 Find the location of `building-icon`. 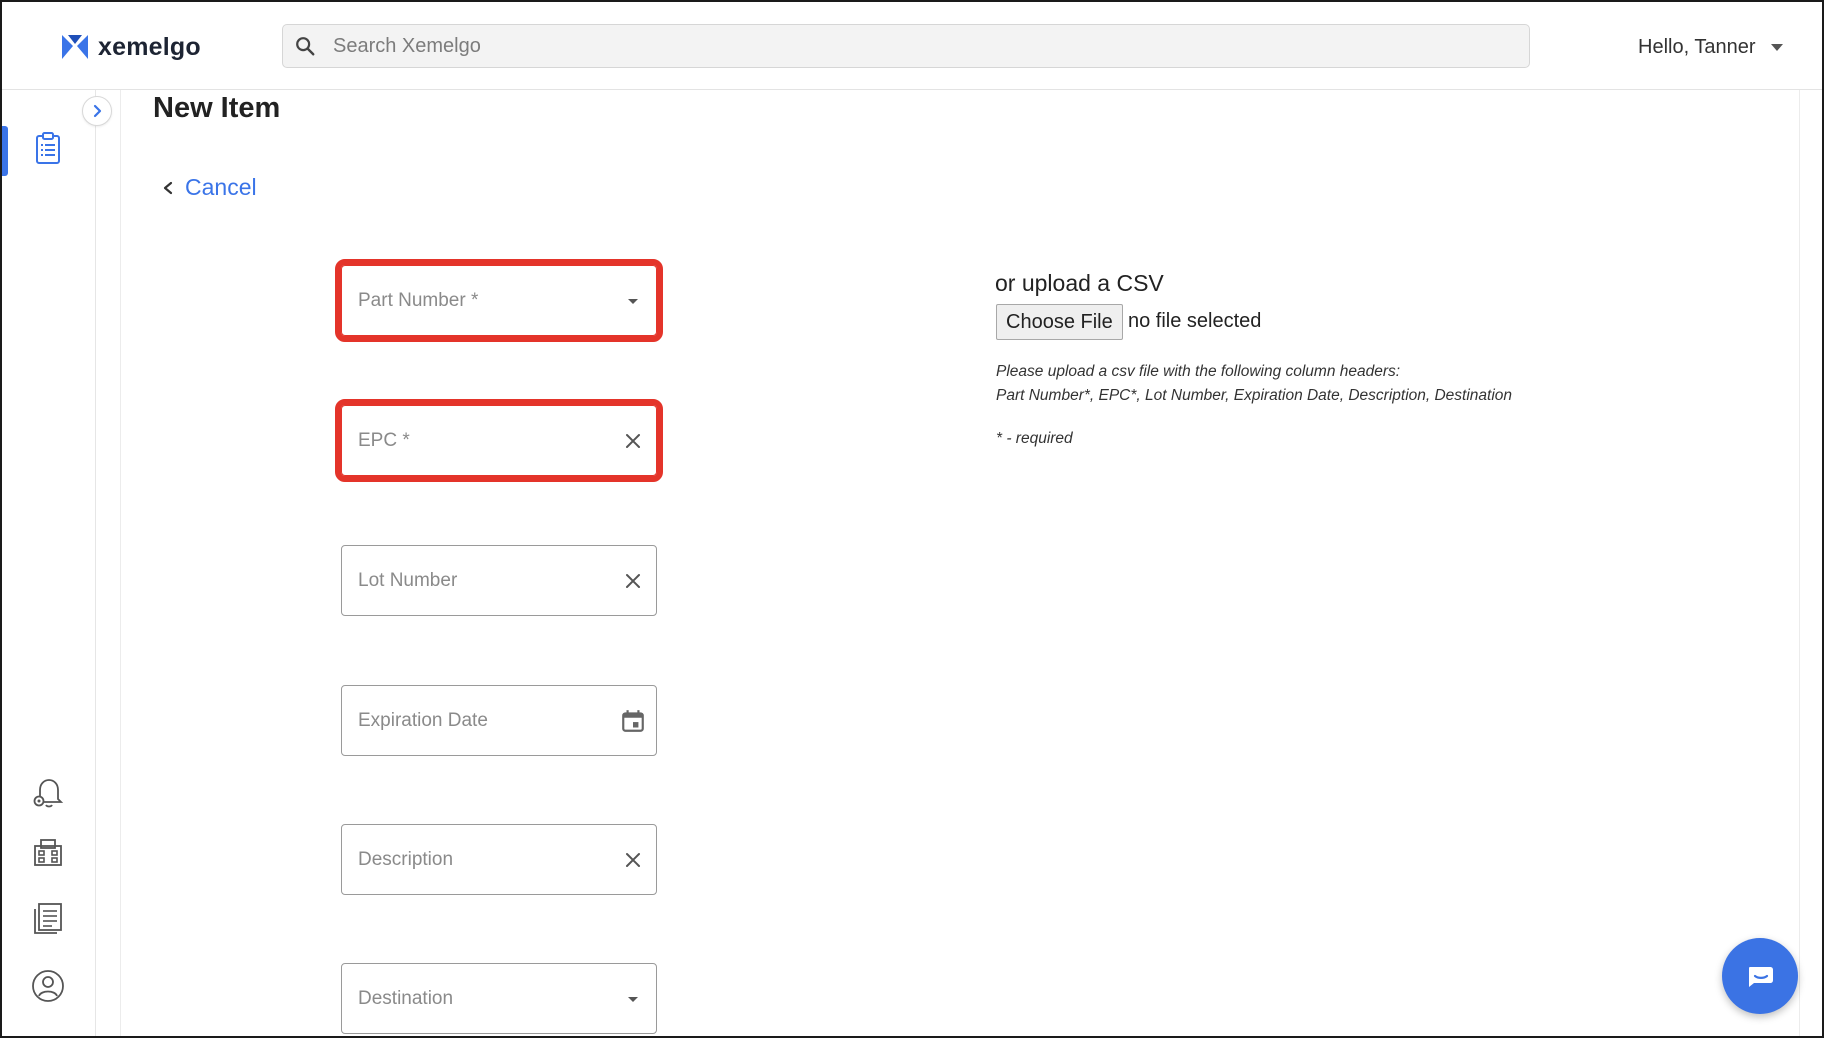

building-icon is located at coordinates (48, 852).